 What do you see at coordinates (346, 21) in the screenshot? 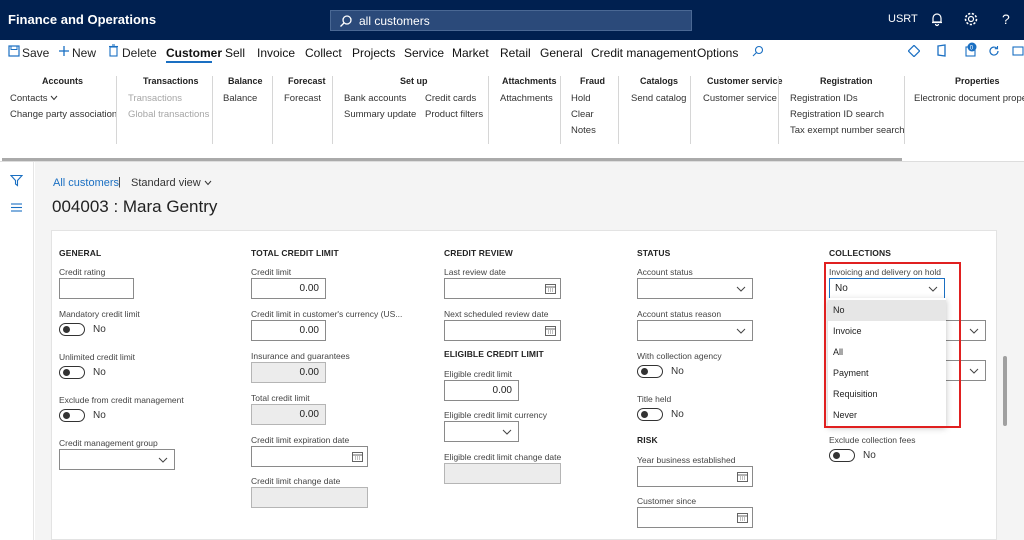
I see `search-icon` at bounding box center [346, 21].